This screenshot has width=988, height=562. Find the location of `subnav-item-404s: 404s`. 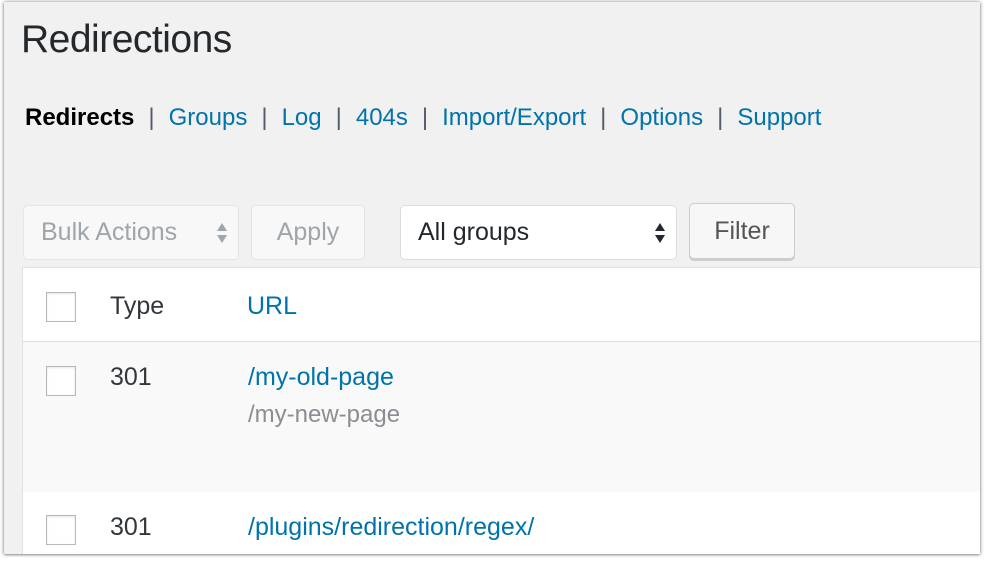

subnav-item-404s: 404s is located at coordinates (382, 117).